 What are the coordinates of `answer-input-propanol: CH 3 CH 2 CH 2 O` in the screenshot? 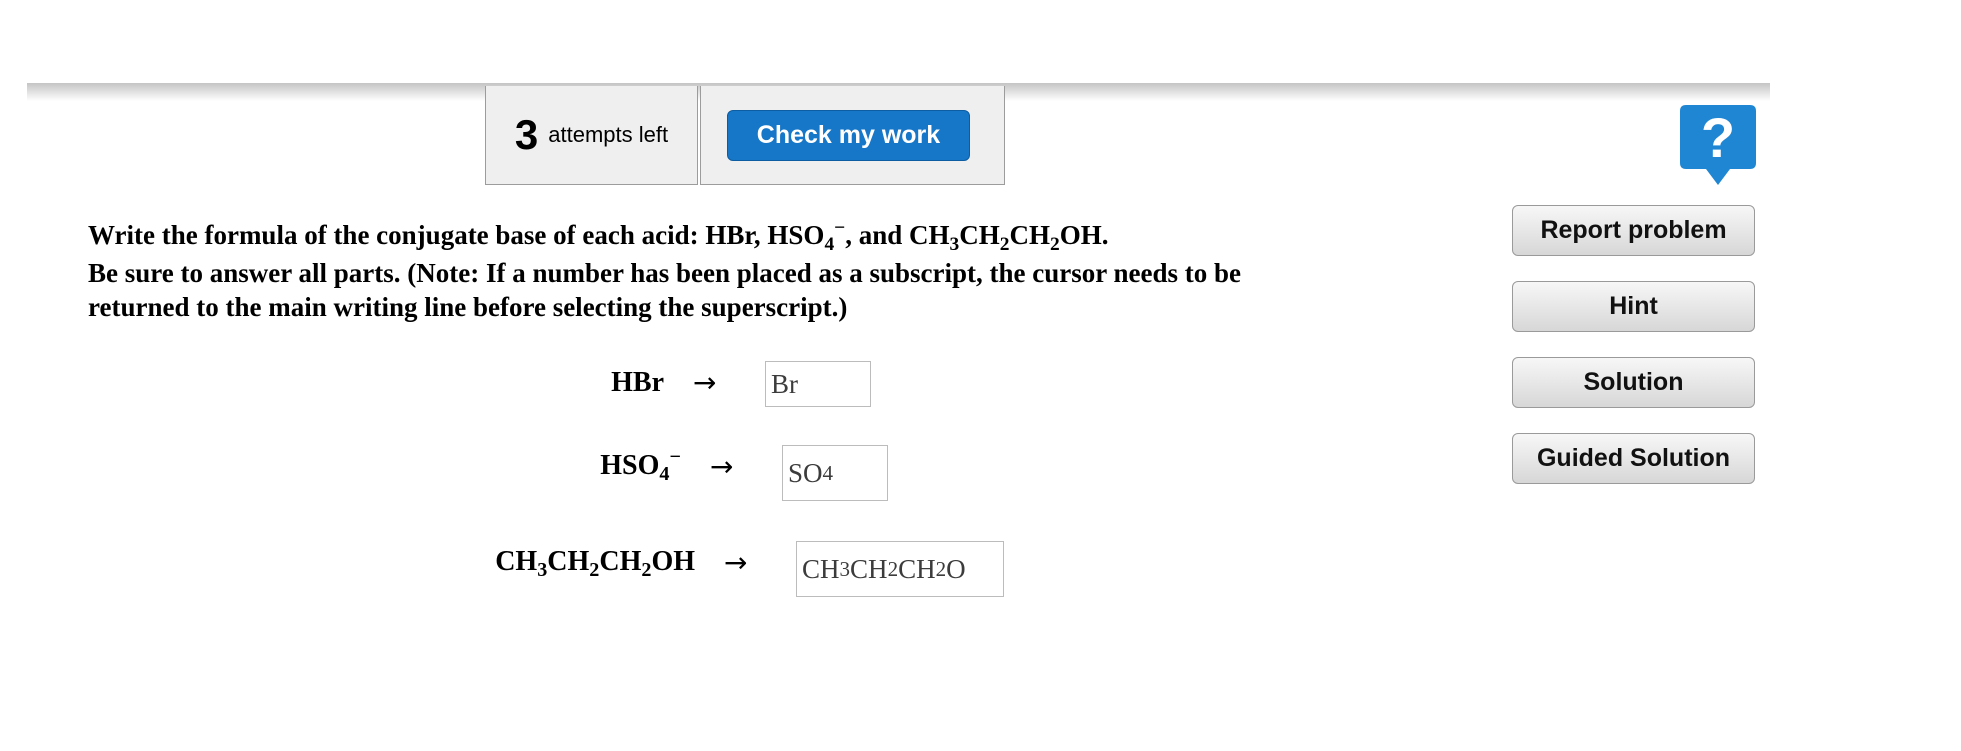 It's located at (900, 569).